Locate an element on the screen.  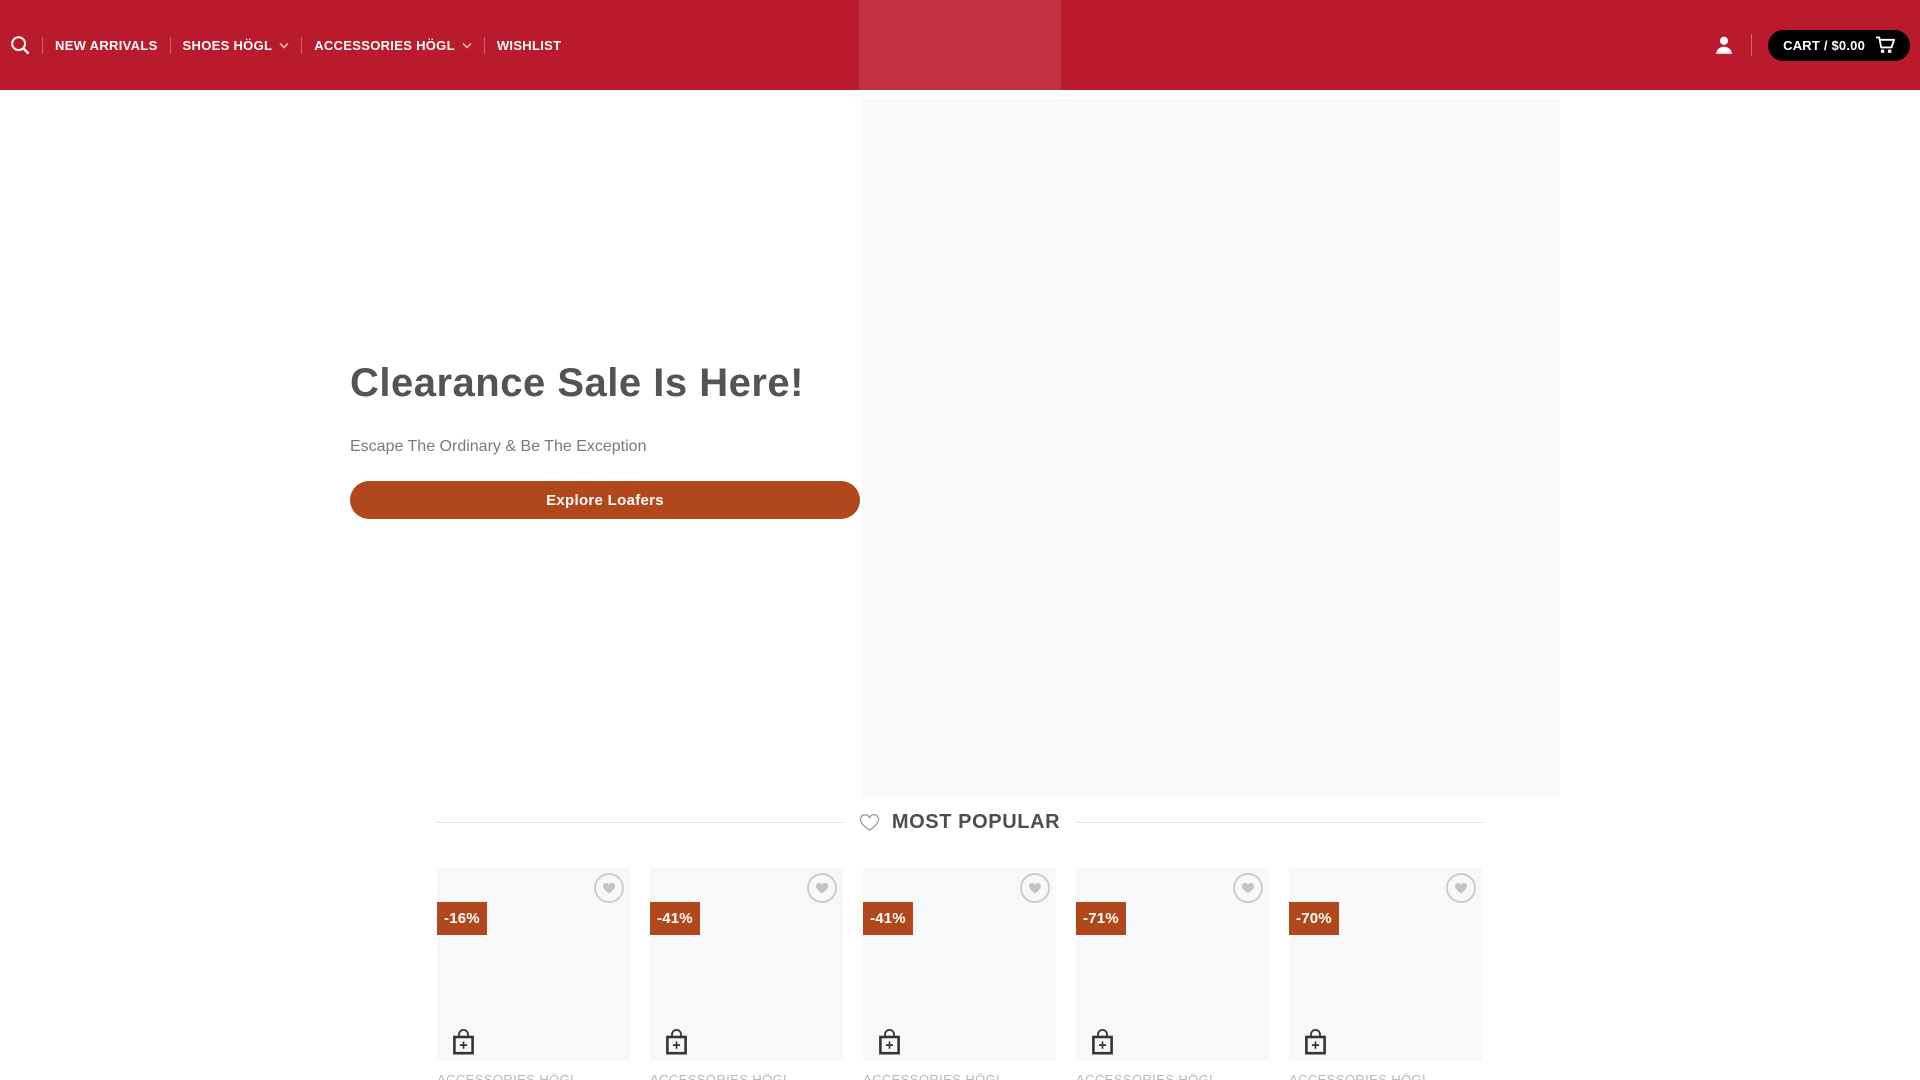
heading-divider-right is located at coordinates (1280, 822).